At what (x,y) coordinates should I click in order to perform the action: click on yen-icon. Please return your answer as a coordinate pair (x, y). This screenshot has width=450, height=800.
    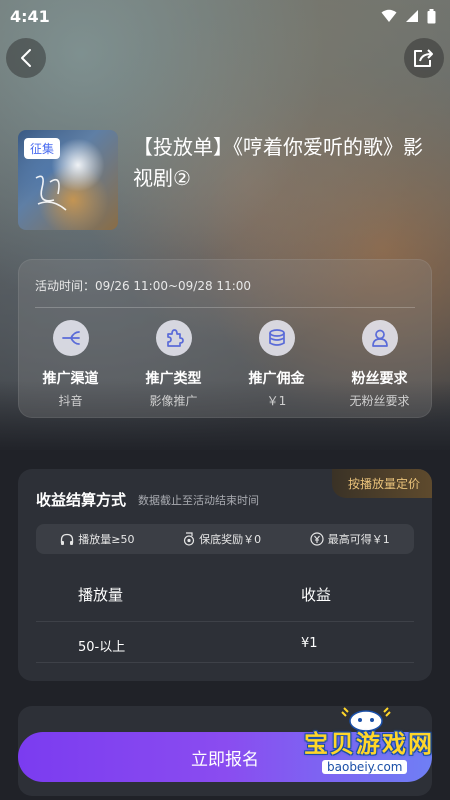
    Looking at the image, I should click on (317, 539).